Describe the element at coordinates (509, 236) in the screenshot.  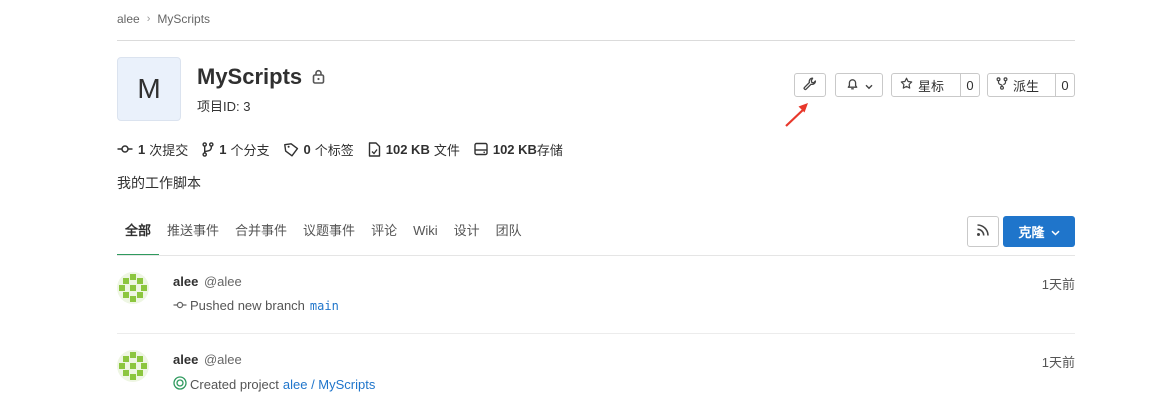
I see `tab-team: 团队` at that location.